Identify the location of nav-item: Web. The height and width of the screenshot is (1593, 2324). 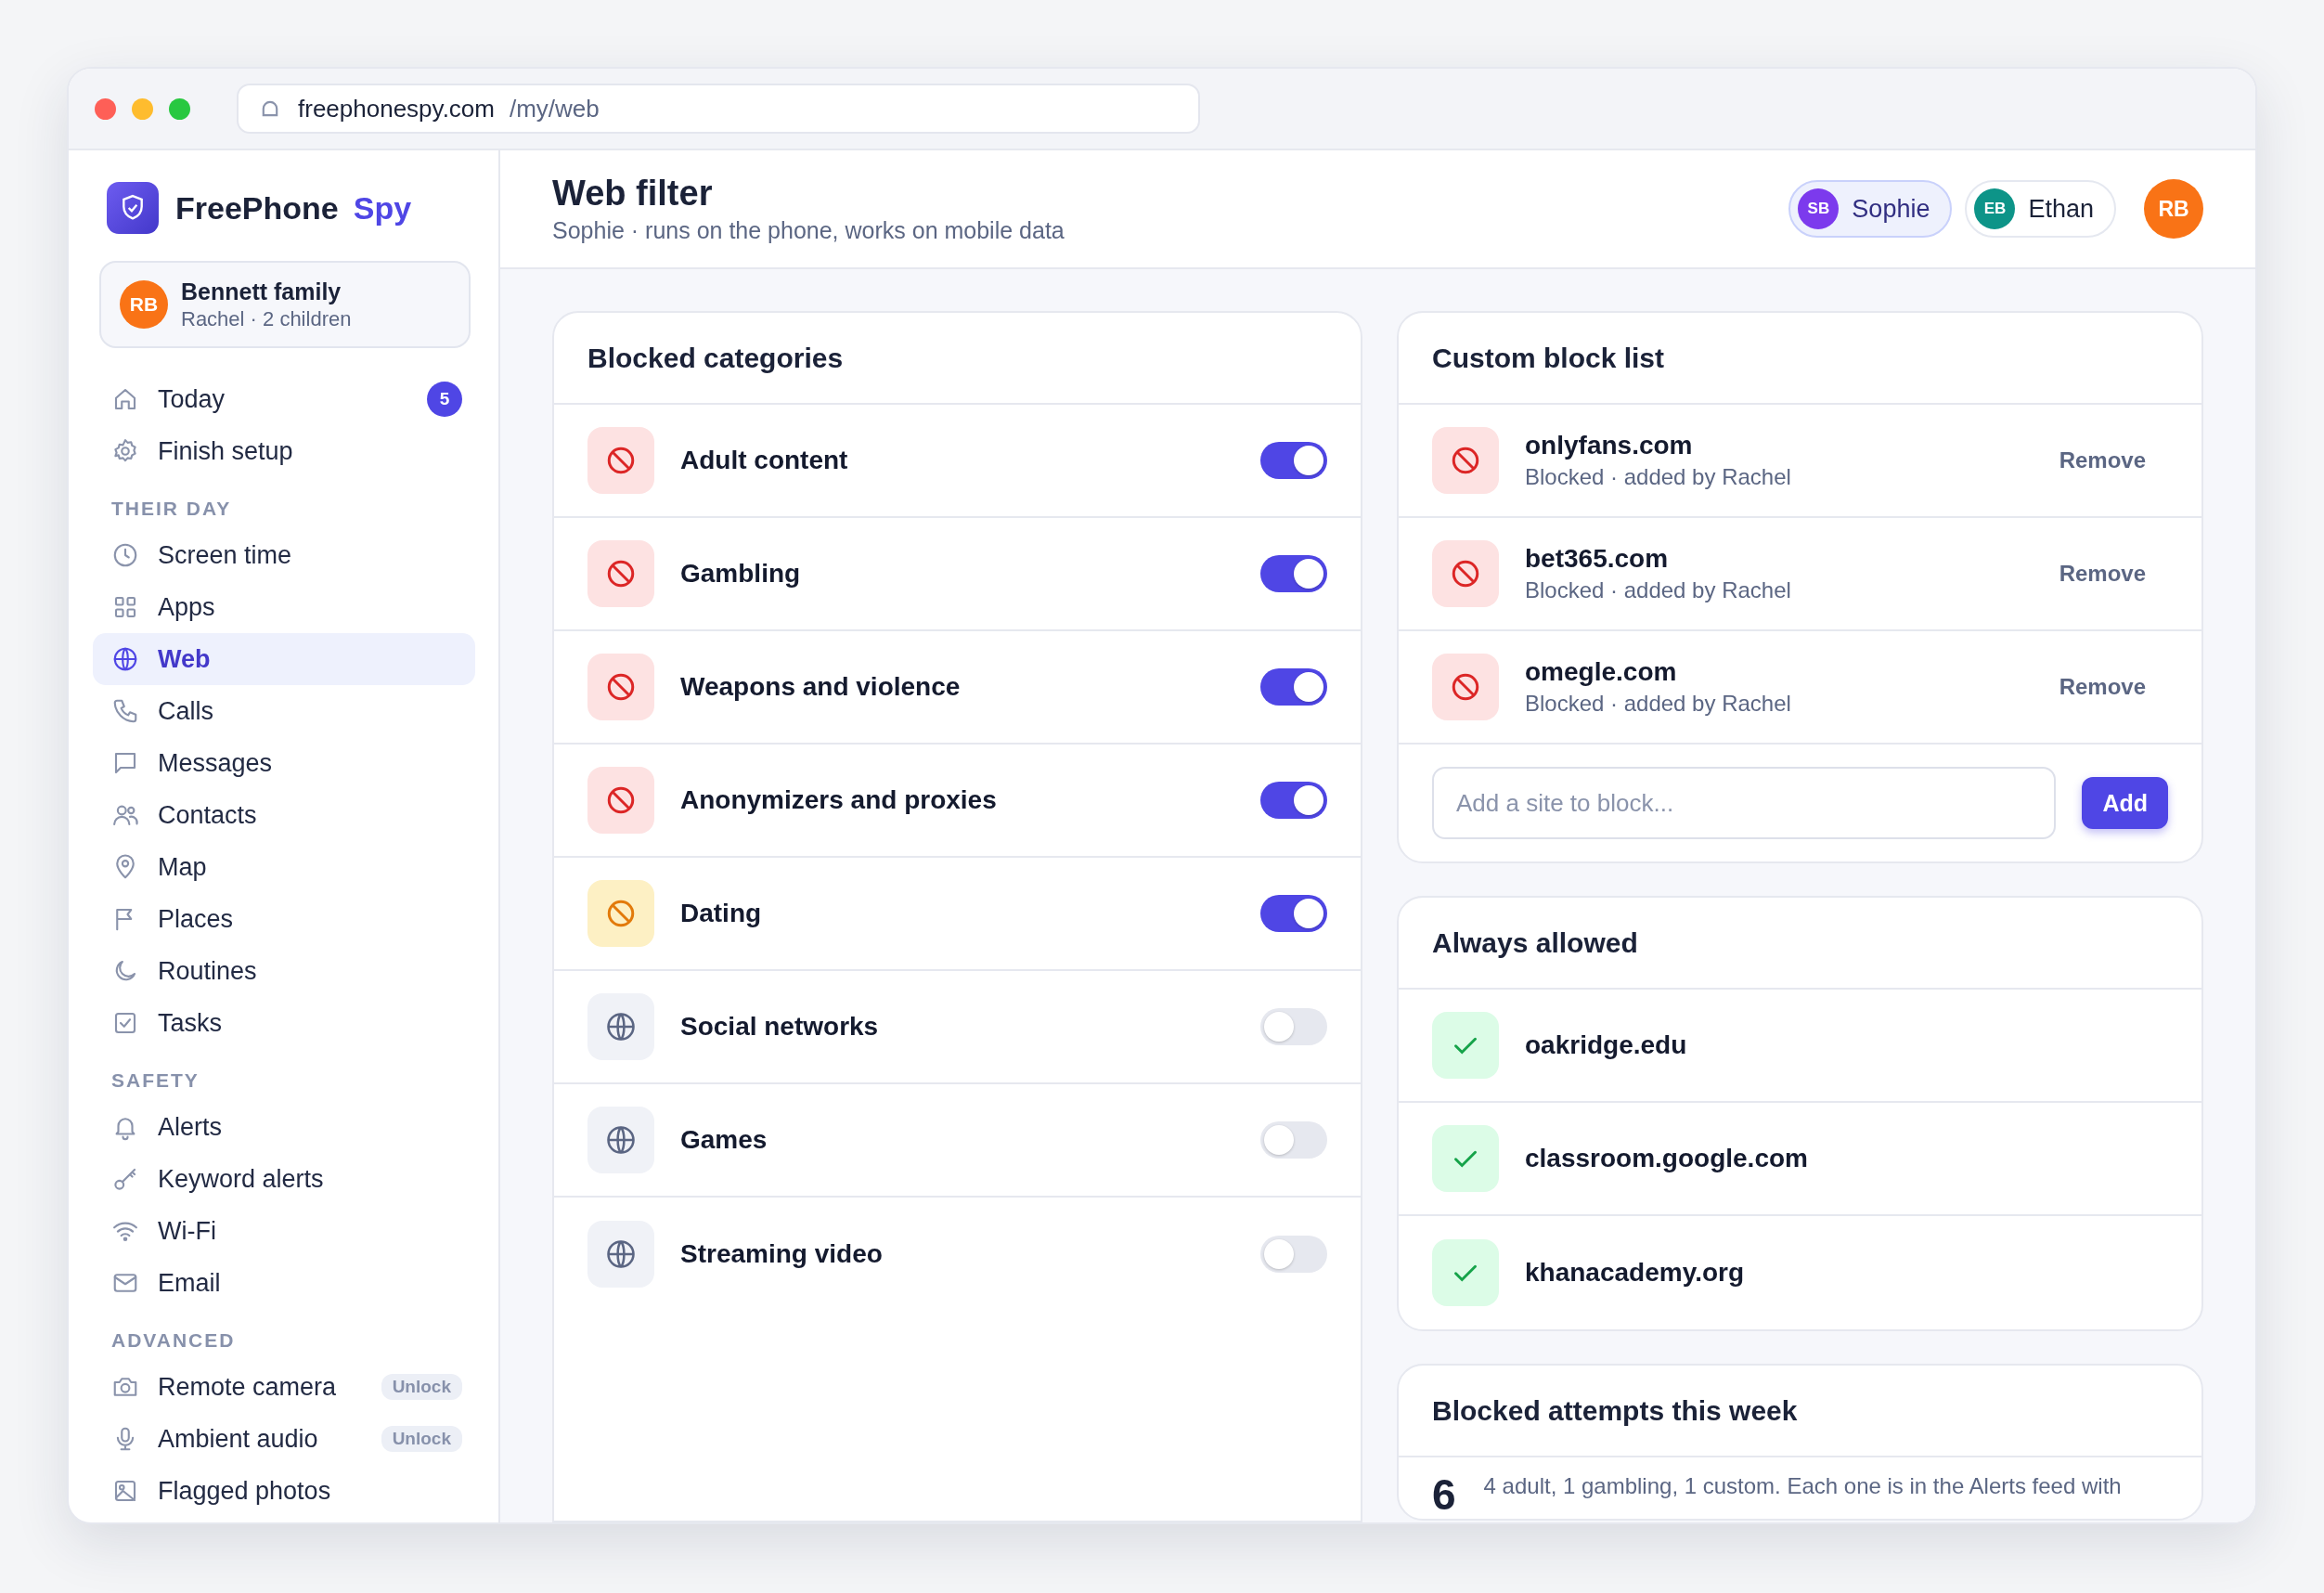
(284, 659).